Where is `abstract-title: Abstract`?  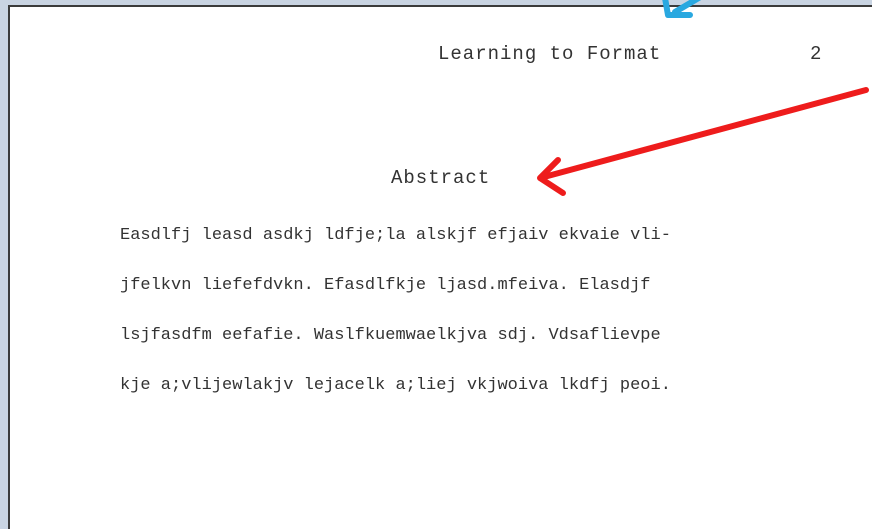 abstract-title: Abstract is located at coordinates (441, 178).